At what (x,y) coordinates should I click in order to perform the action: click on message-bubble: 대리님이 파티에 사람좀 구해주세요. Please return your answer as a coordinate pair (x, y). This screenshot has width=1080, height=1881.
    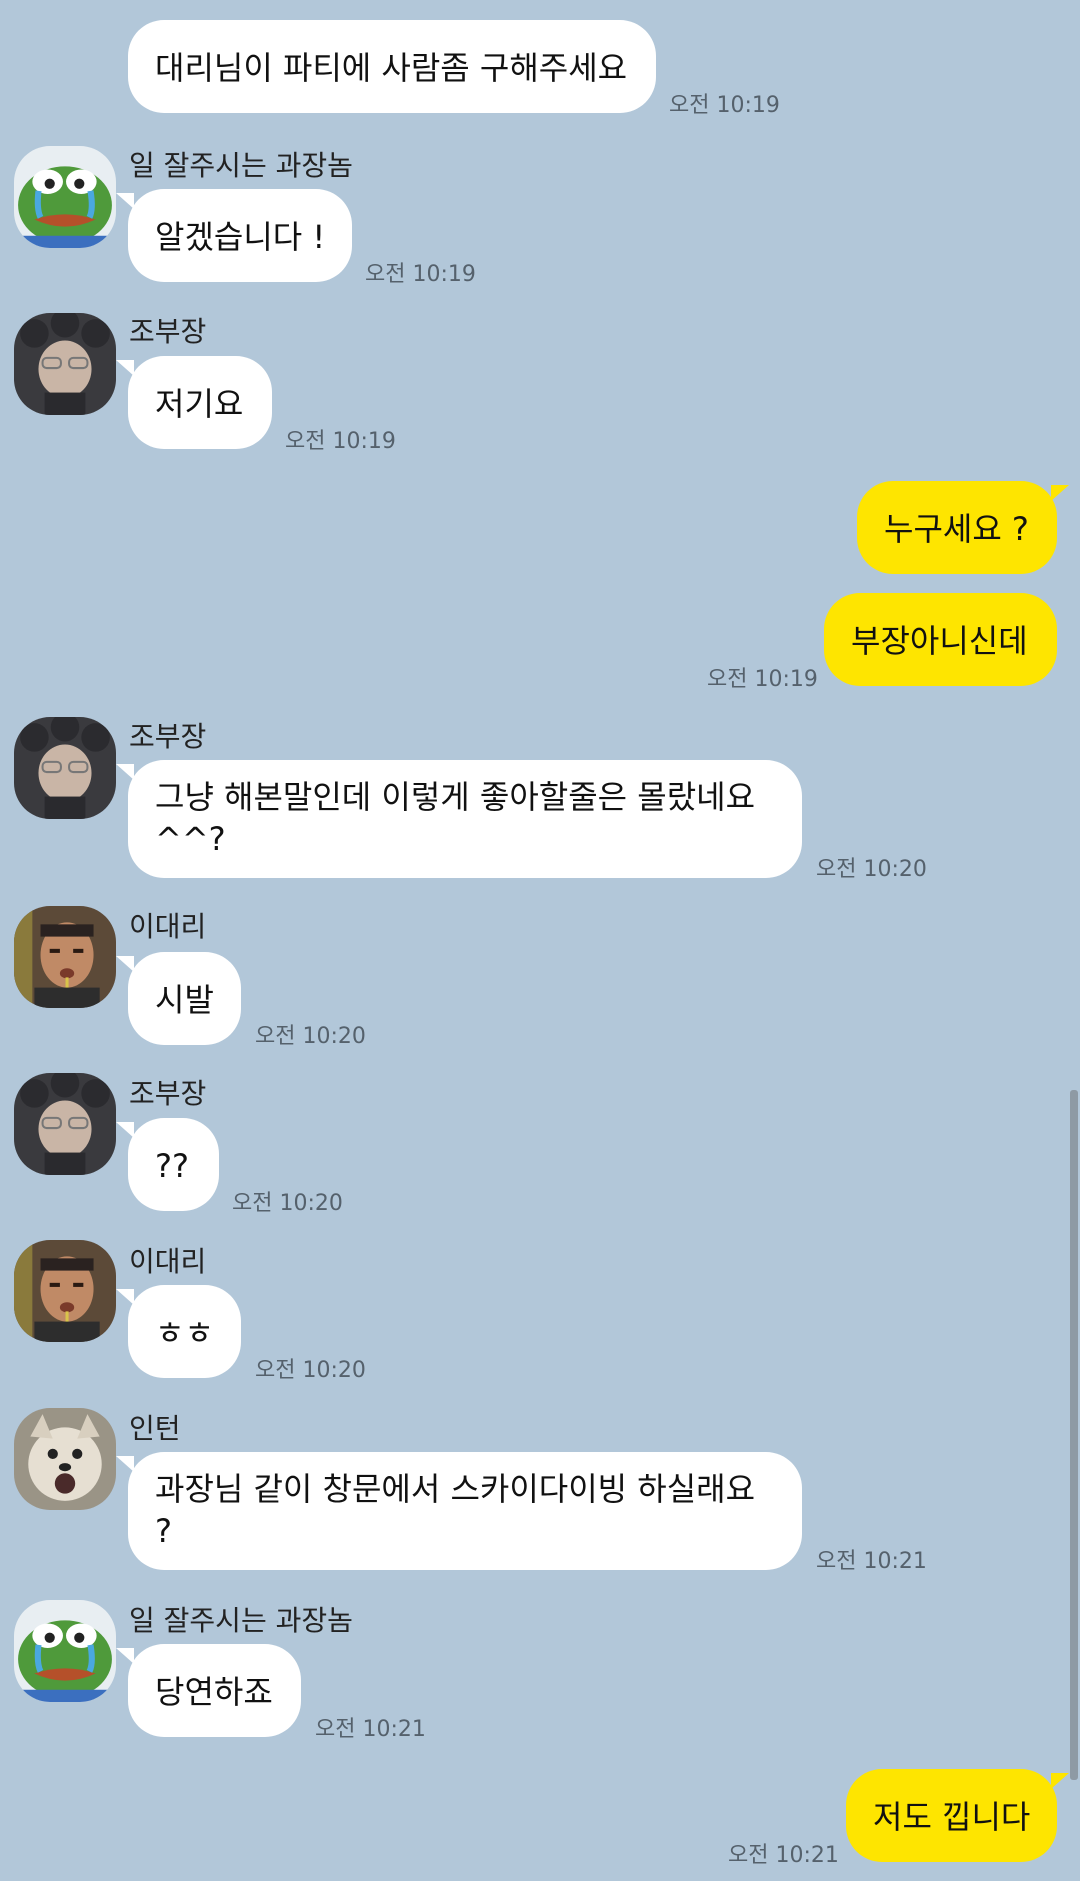
    Looking at the image, I should click on (392, 66).